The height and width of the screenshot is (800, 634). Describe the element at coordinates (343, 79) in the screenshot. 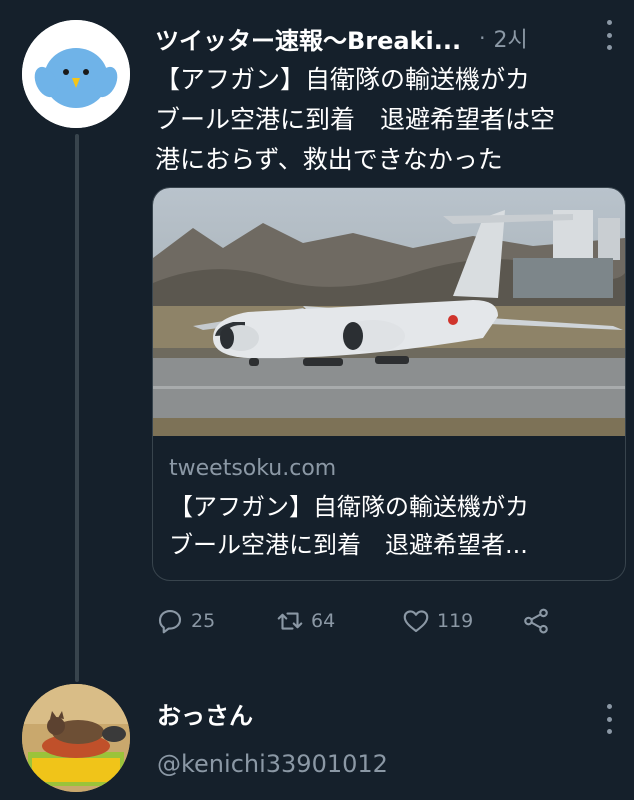

I see `tweet-text-line: 【アフガン】自衛隊の輸送機がカ` at that location.